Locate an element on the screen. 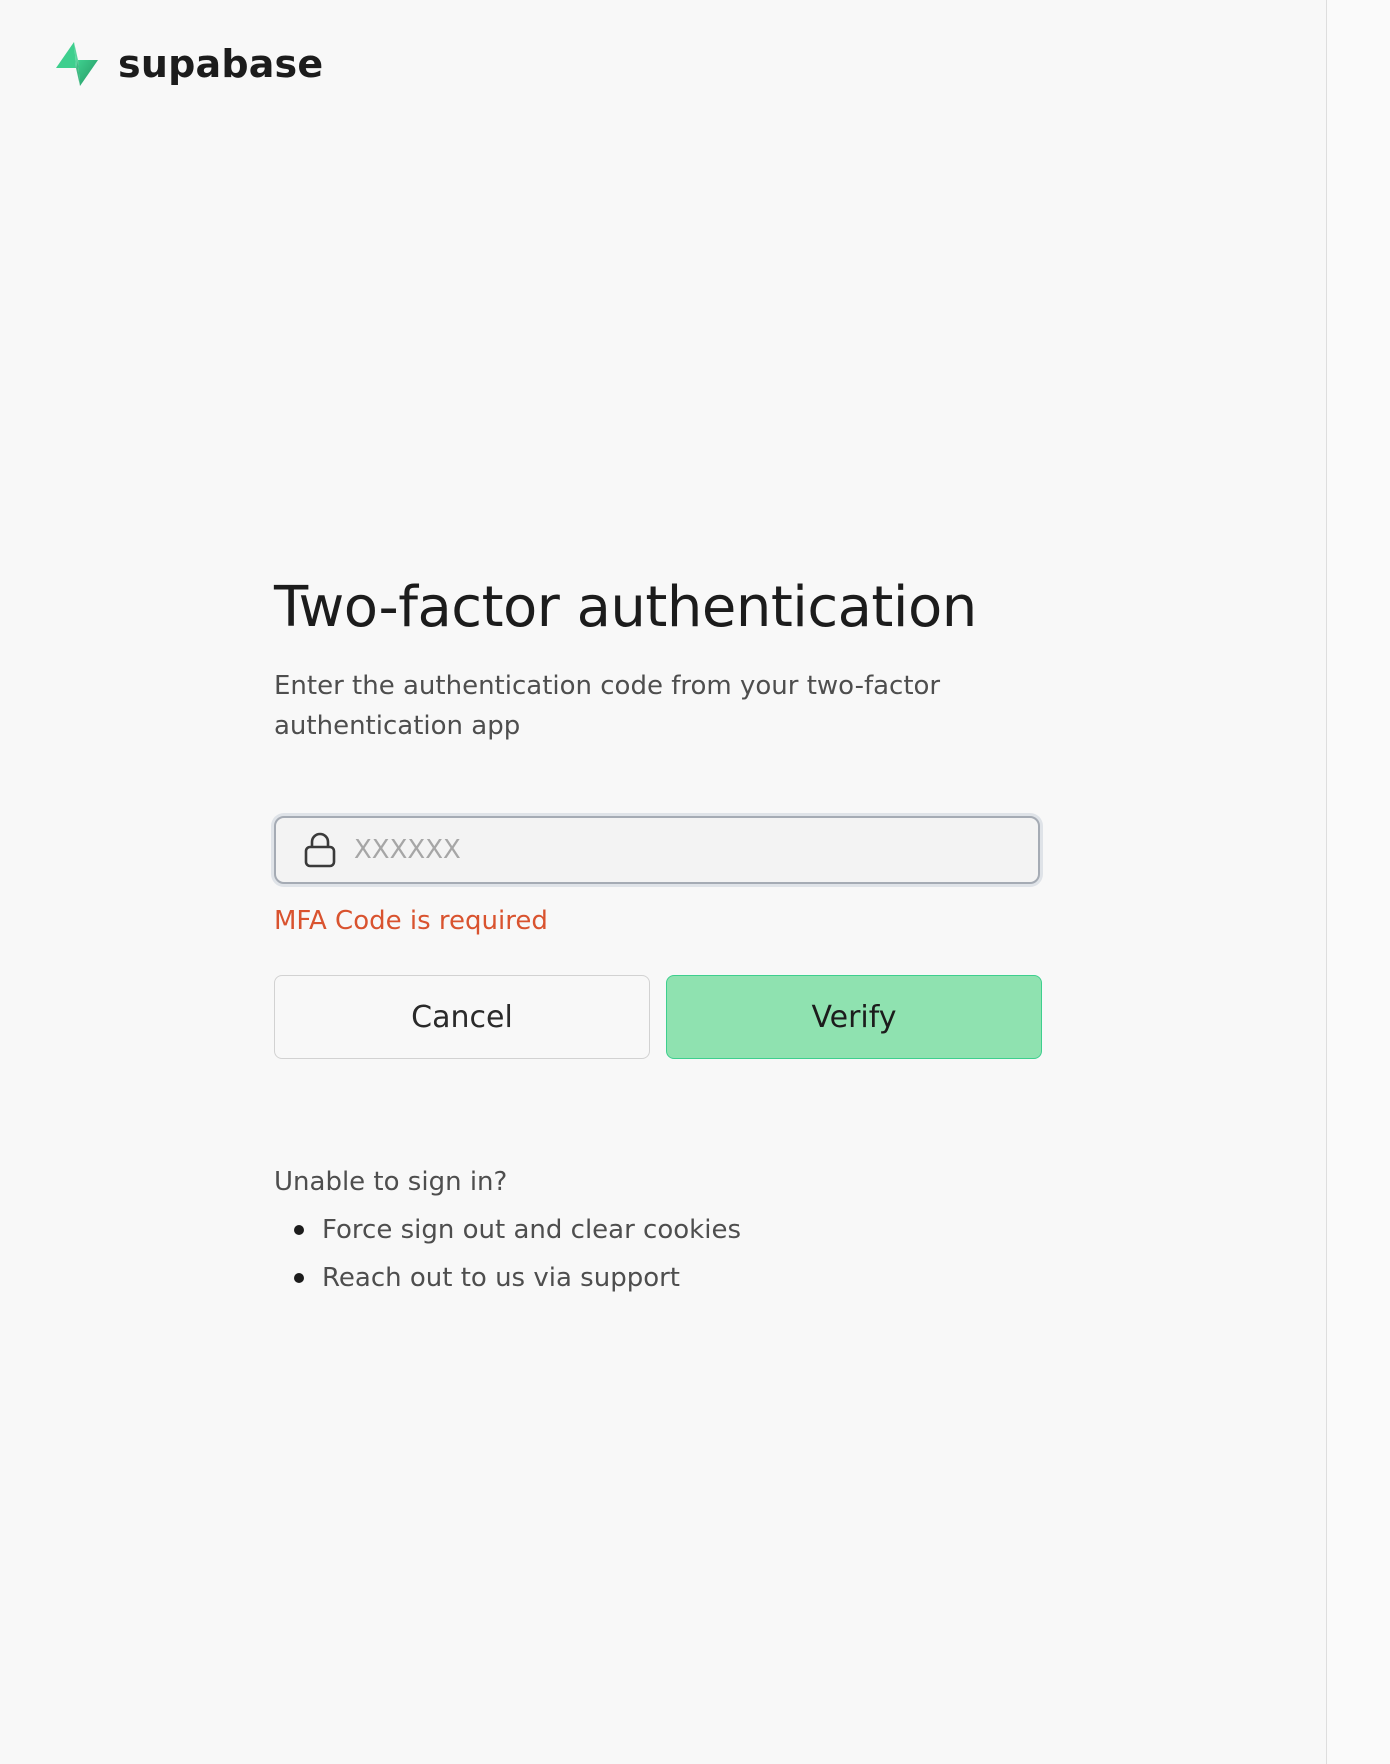 This screenshot has width=1390, height=1764. brand-logo: supabase is located at coordinates (188, 64).